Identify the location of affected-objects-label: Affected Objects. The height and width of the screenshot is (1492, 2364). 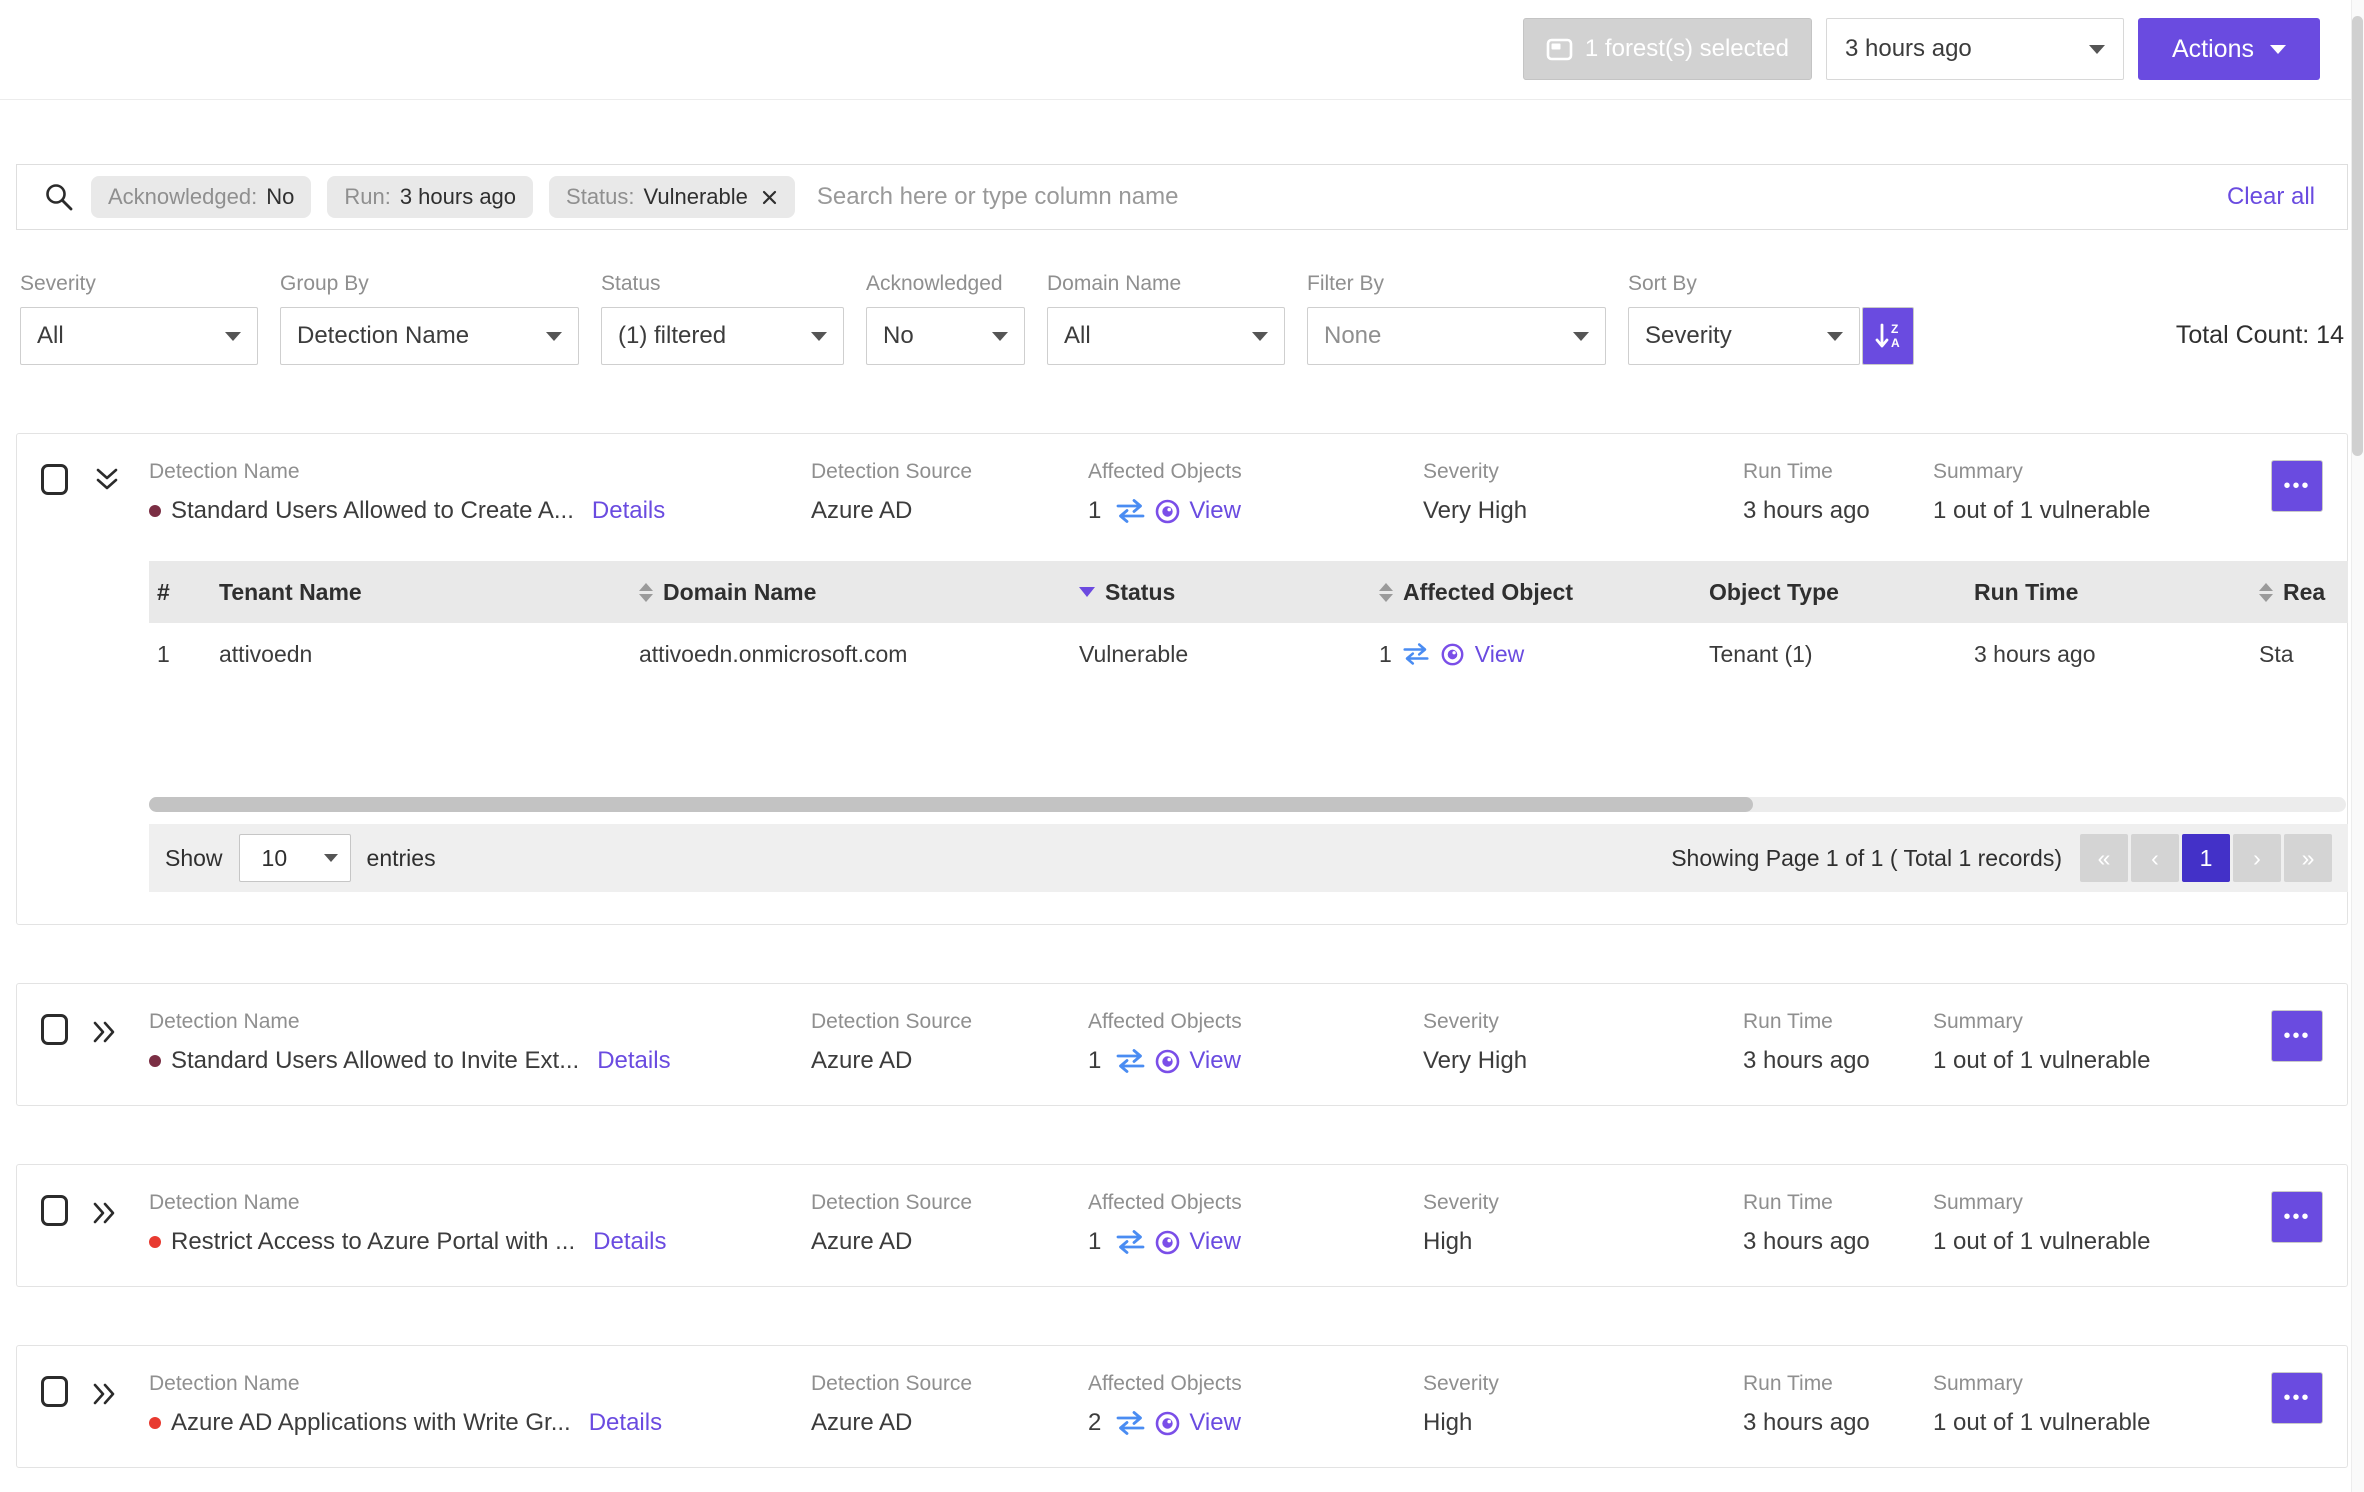
(1165, 471).